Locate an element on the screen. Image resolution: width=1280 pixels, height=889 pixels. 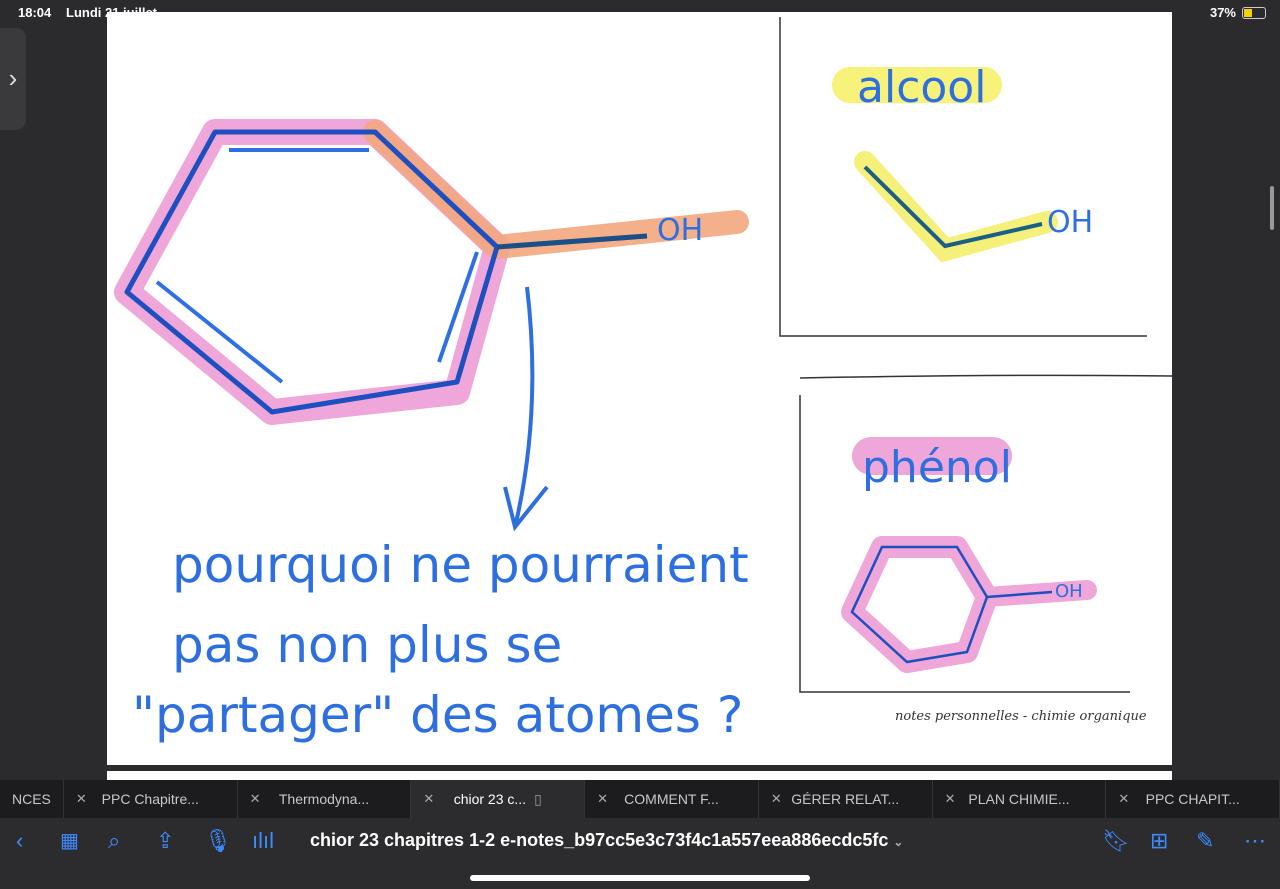
tab-1: NCES is located at coordinates (32, 799).